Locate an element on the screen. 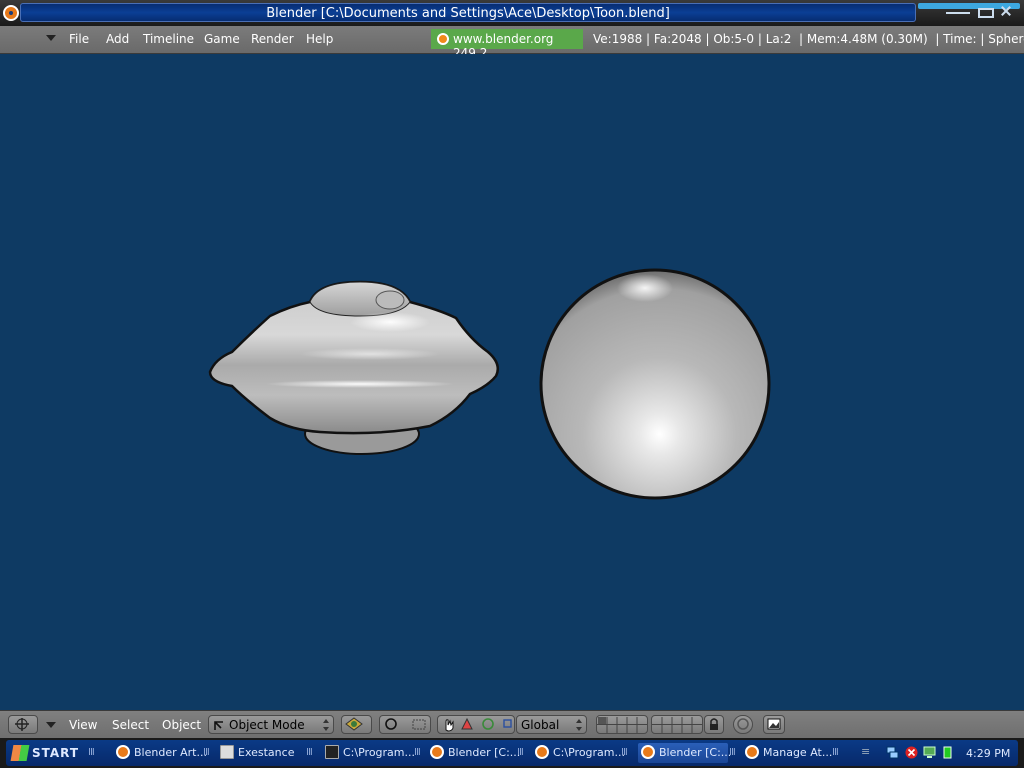 Image resolution: width=1024 pixels, height=768 pixels. orientation-select: Global is located at coordinates (551, 724).